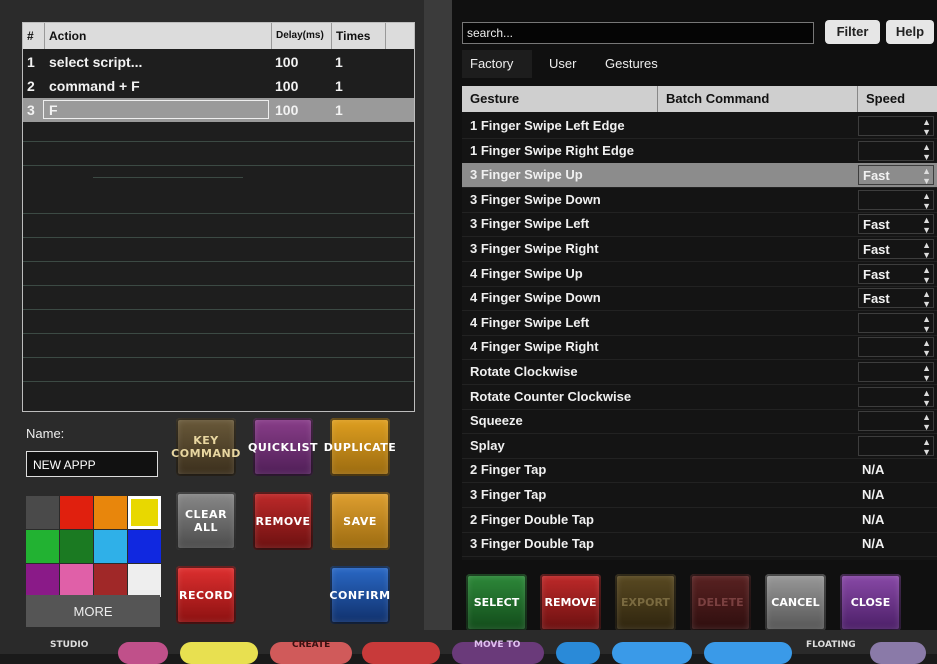 The height and width of the screenshot is (664, 937). What do you see at coordinates (562, 64) in the screenshot?
I see `tab-user: User` at bounding box center [562, 64].